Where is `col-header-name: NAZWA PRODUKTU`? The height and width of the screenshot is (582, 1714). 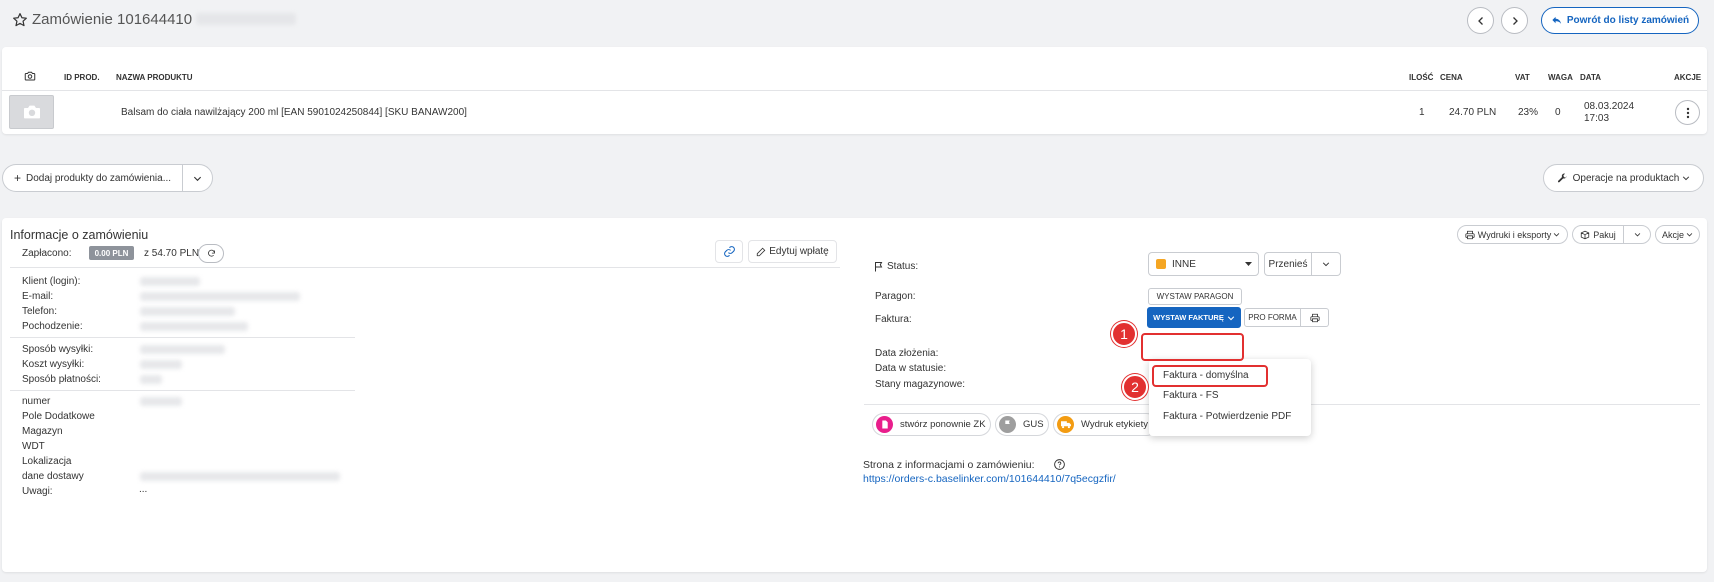 col-header-name: NAZWA PRODUKTU is located at coordinates (154, 77).